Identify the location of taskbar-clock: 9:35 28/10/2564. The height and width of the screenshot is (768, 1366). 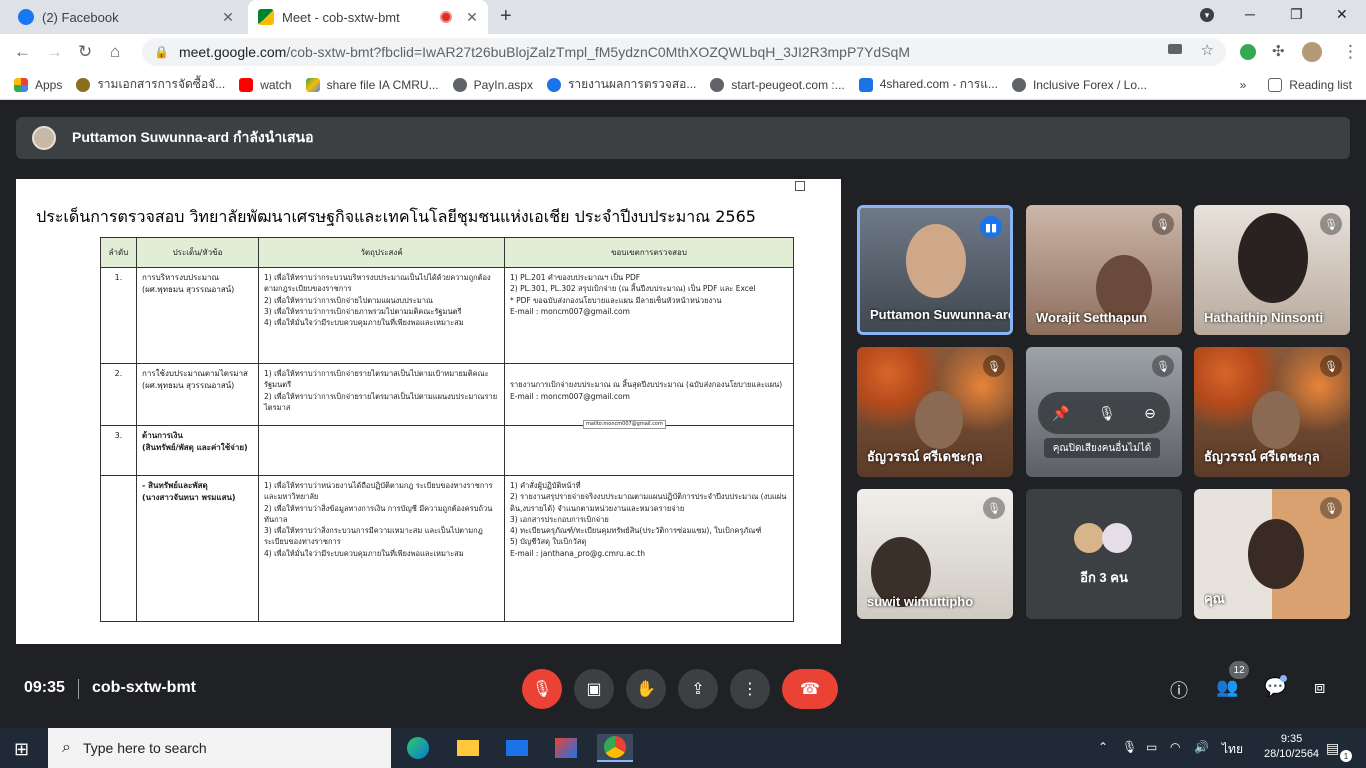
(1291, 747).